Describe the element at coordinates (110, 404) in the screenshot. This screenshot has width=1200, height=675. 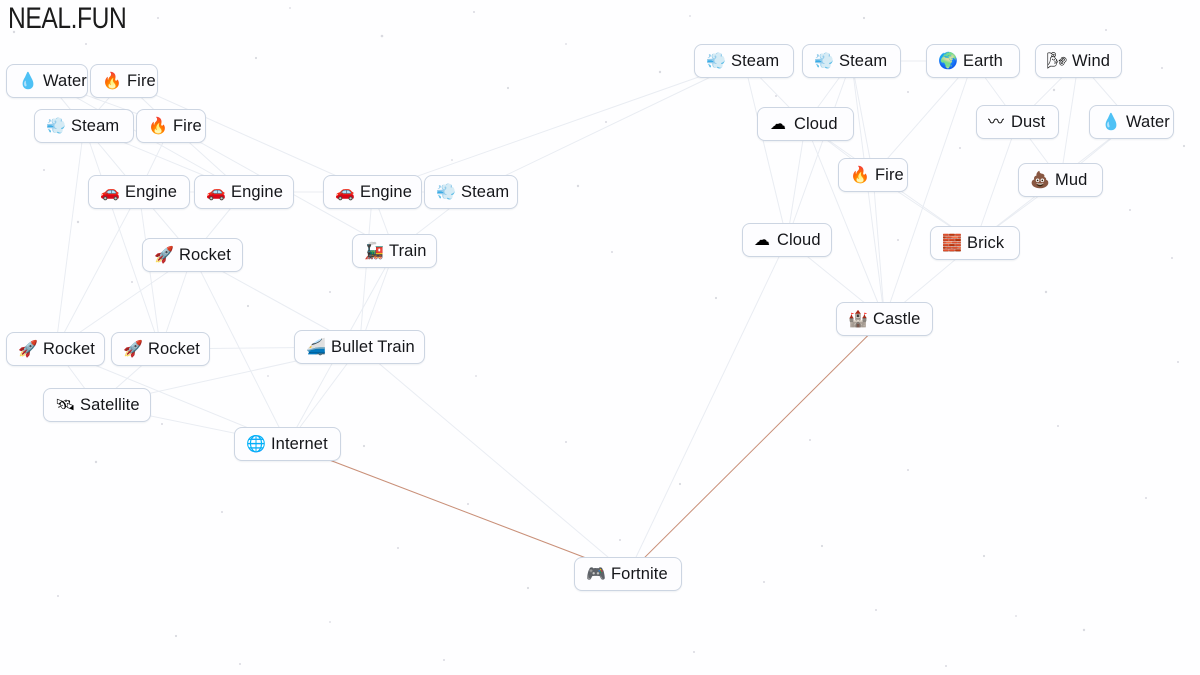
I see `element-chip-label: Satellite` at that location.